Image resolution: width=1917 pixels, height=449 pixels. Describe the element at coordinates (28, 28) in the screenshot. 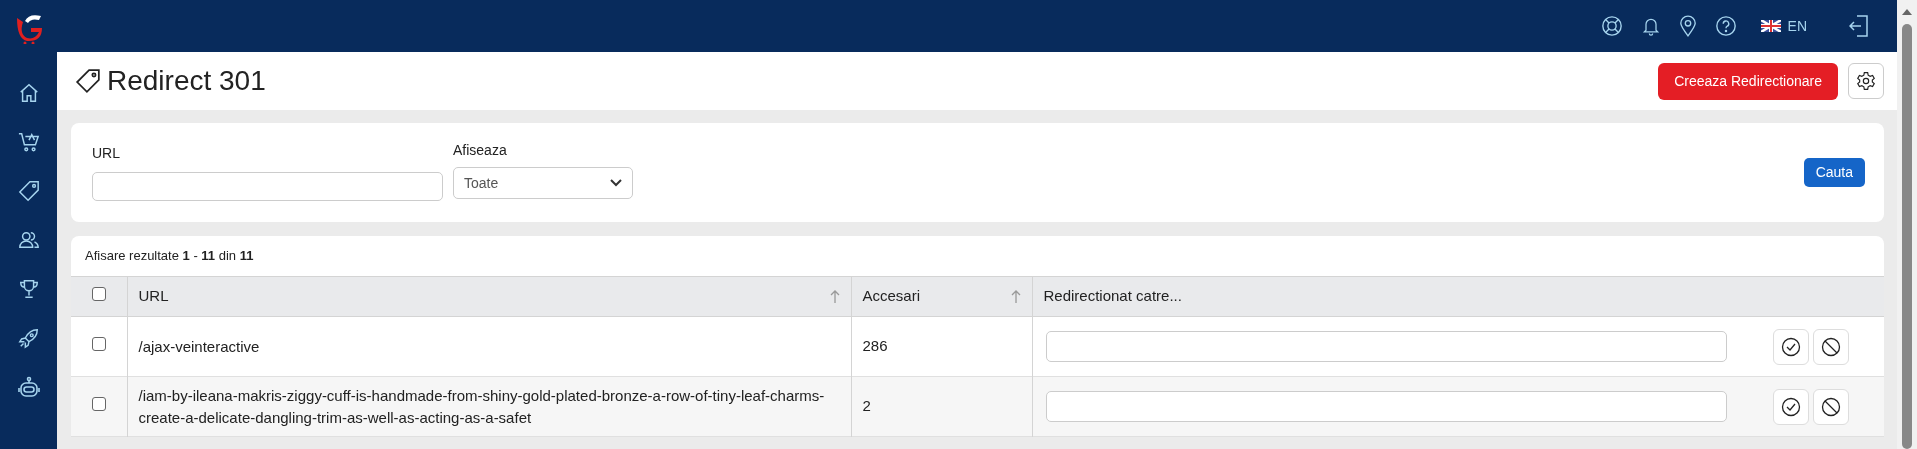

I see `logo-icon` at that location.